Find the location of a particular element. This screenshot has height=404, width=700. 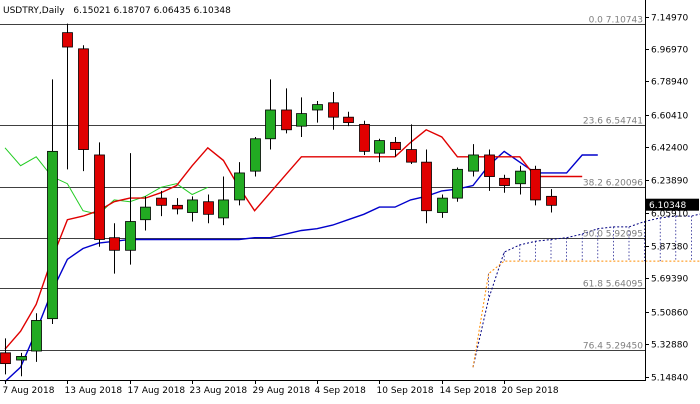

price-tick-label: 6.23890 is located at coordinates (669, 182).